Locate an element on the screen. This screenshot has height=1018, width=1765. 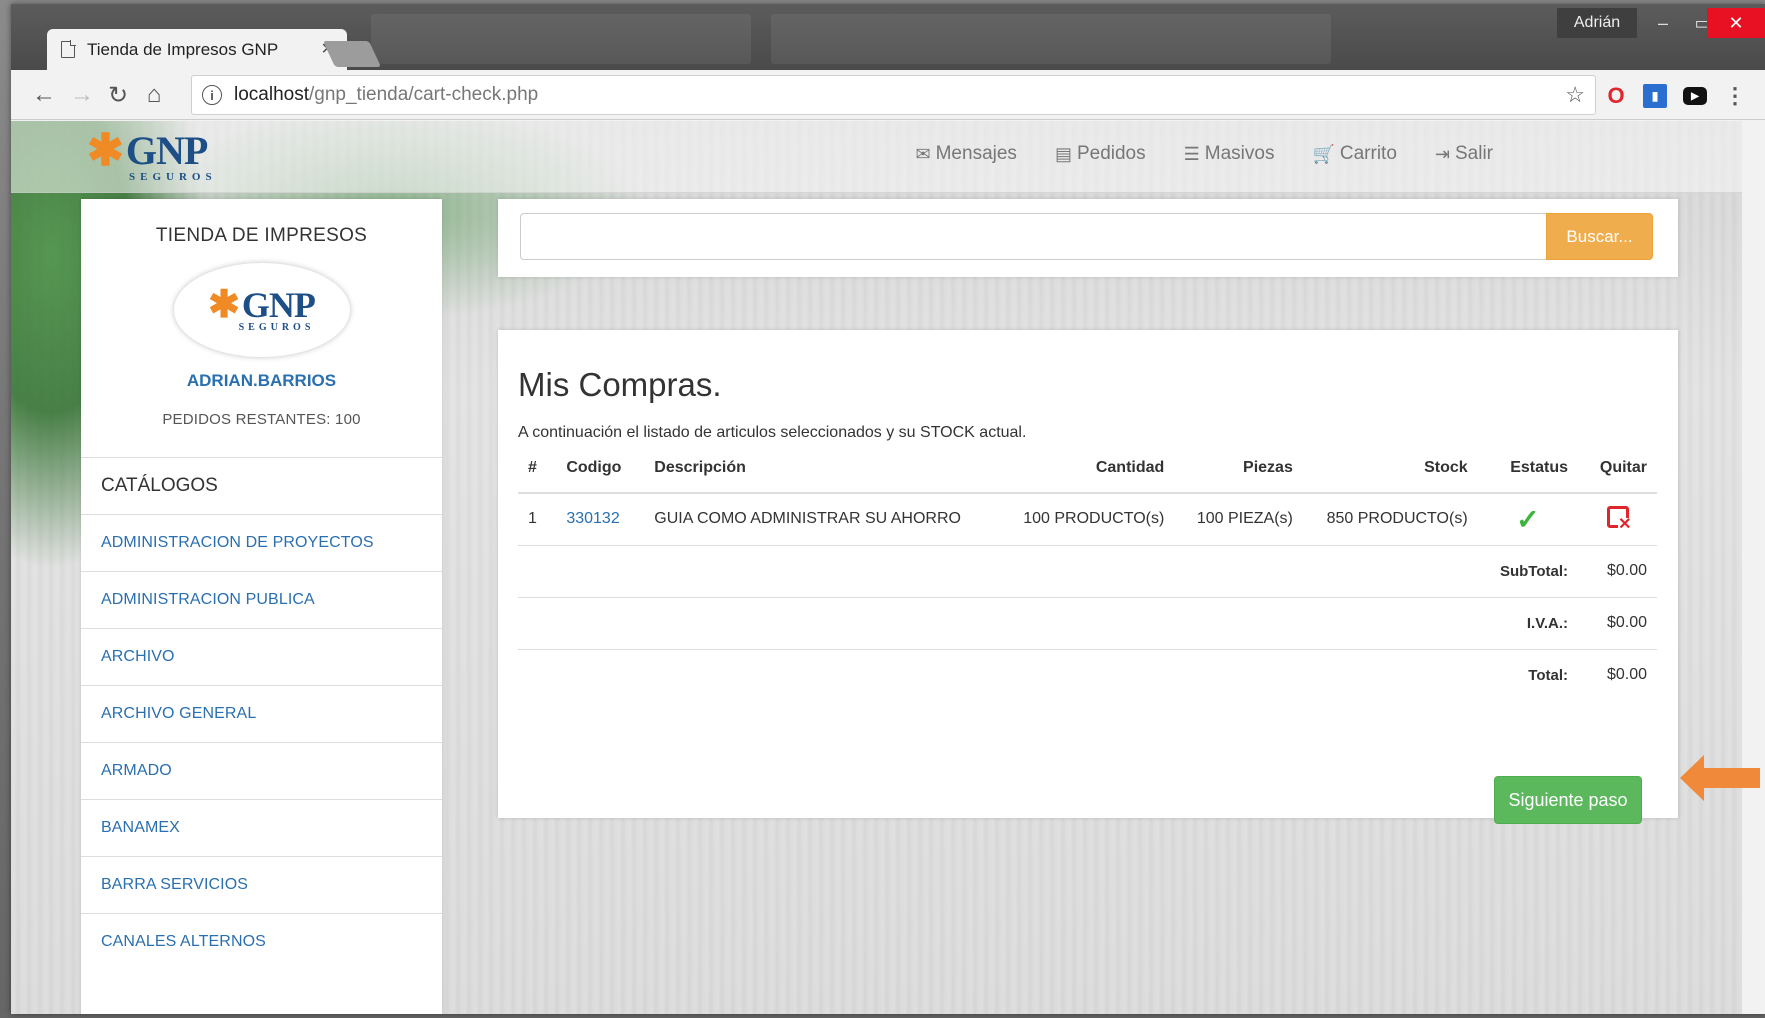
catalog-item: BARRA SERVICIOS is located at coordinates (261, 884).